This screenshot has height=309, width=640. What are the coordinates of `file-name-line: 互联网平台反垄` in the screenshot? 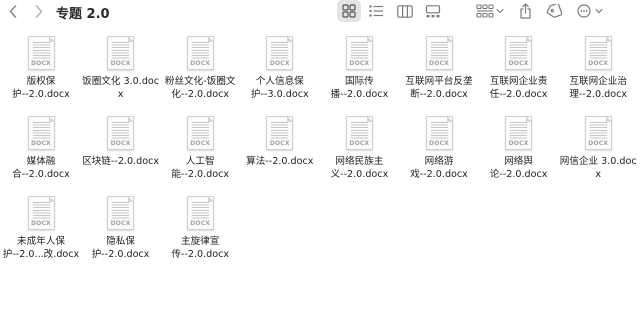 It's located at (439, 81).